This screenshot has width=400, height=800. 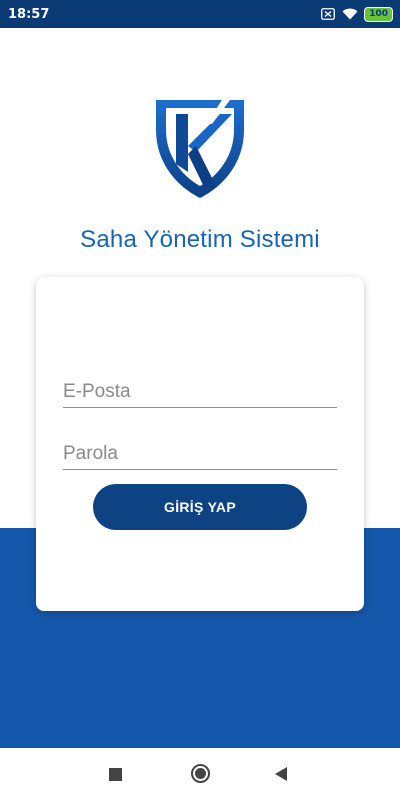 I want to click on navigation-bar, so click(x=200, y=774).